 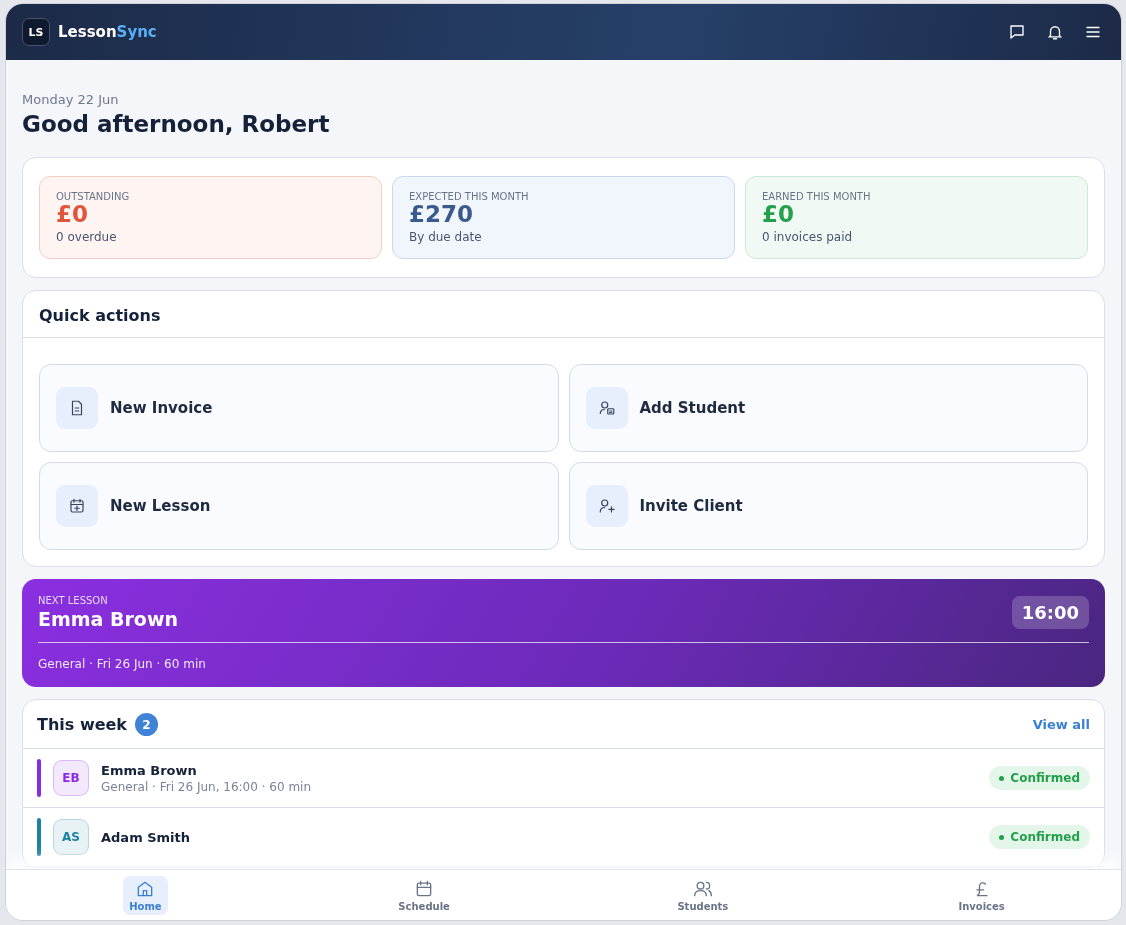 I want to click on view-all-link: View all, so click(x=1061, y=725).